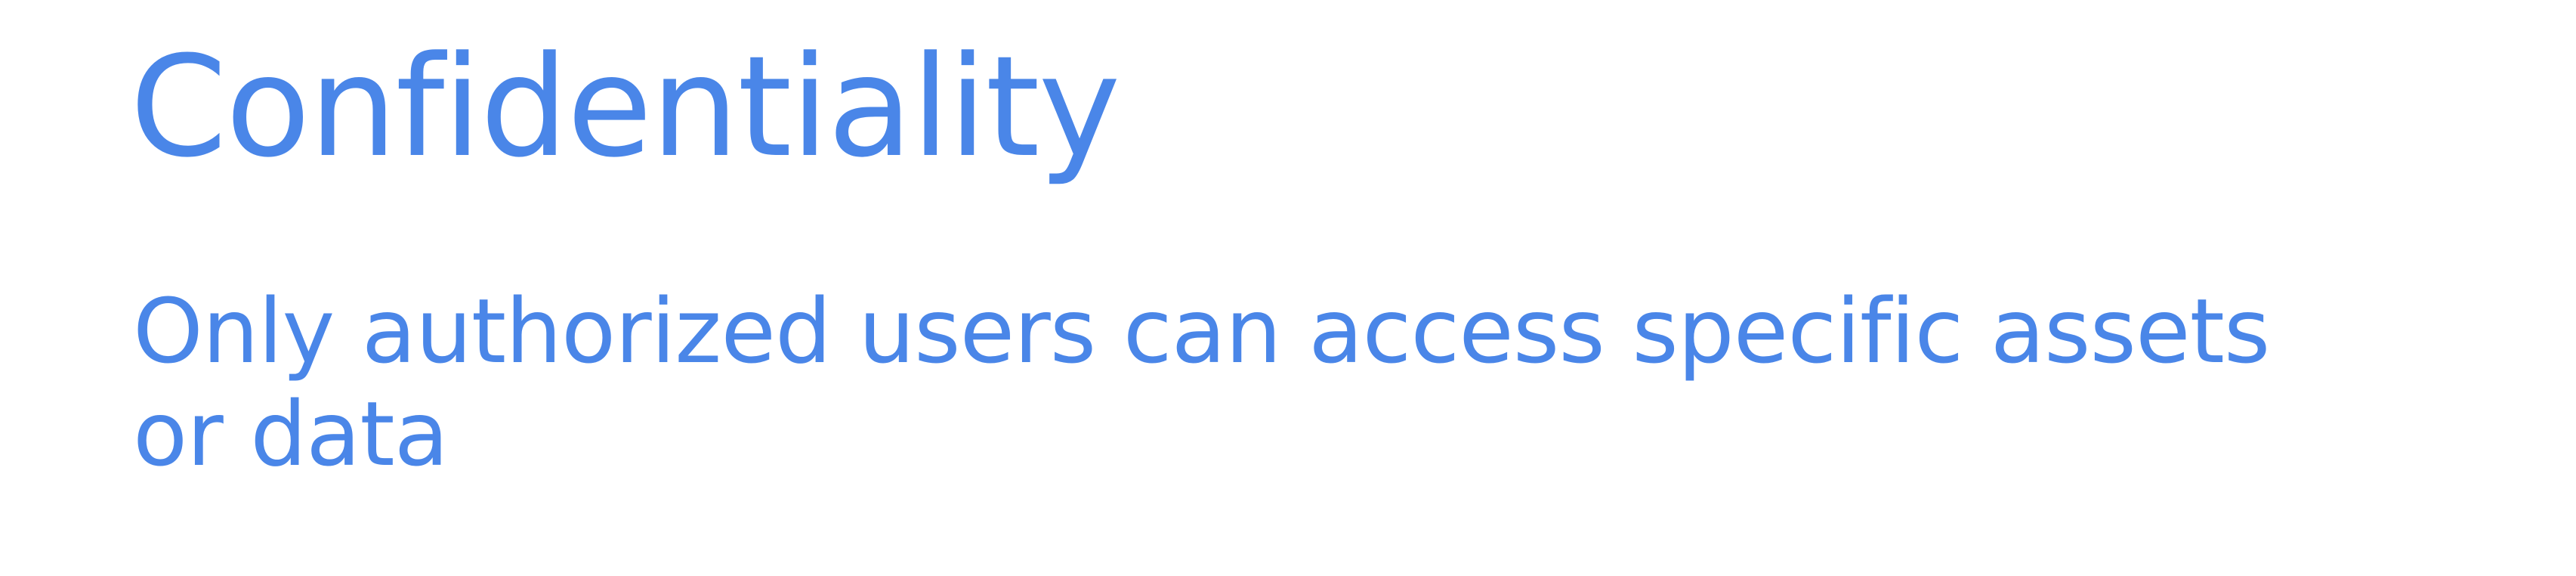 This screenshot has height=576, width=2576. I want to click on slide-title: Confidentiality, so click(625, 107).